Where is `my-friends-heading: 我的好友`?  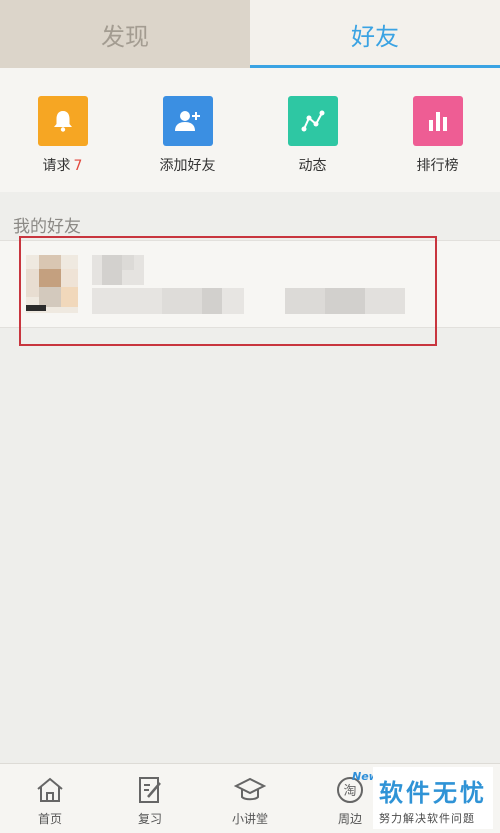 my-friends-heading: 我的好友 is located at coordinates (47, 227).